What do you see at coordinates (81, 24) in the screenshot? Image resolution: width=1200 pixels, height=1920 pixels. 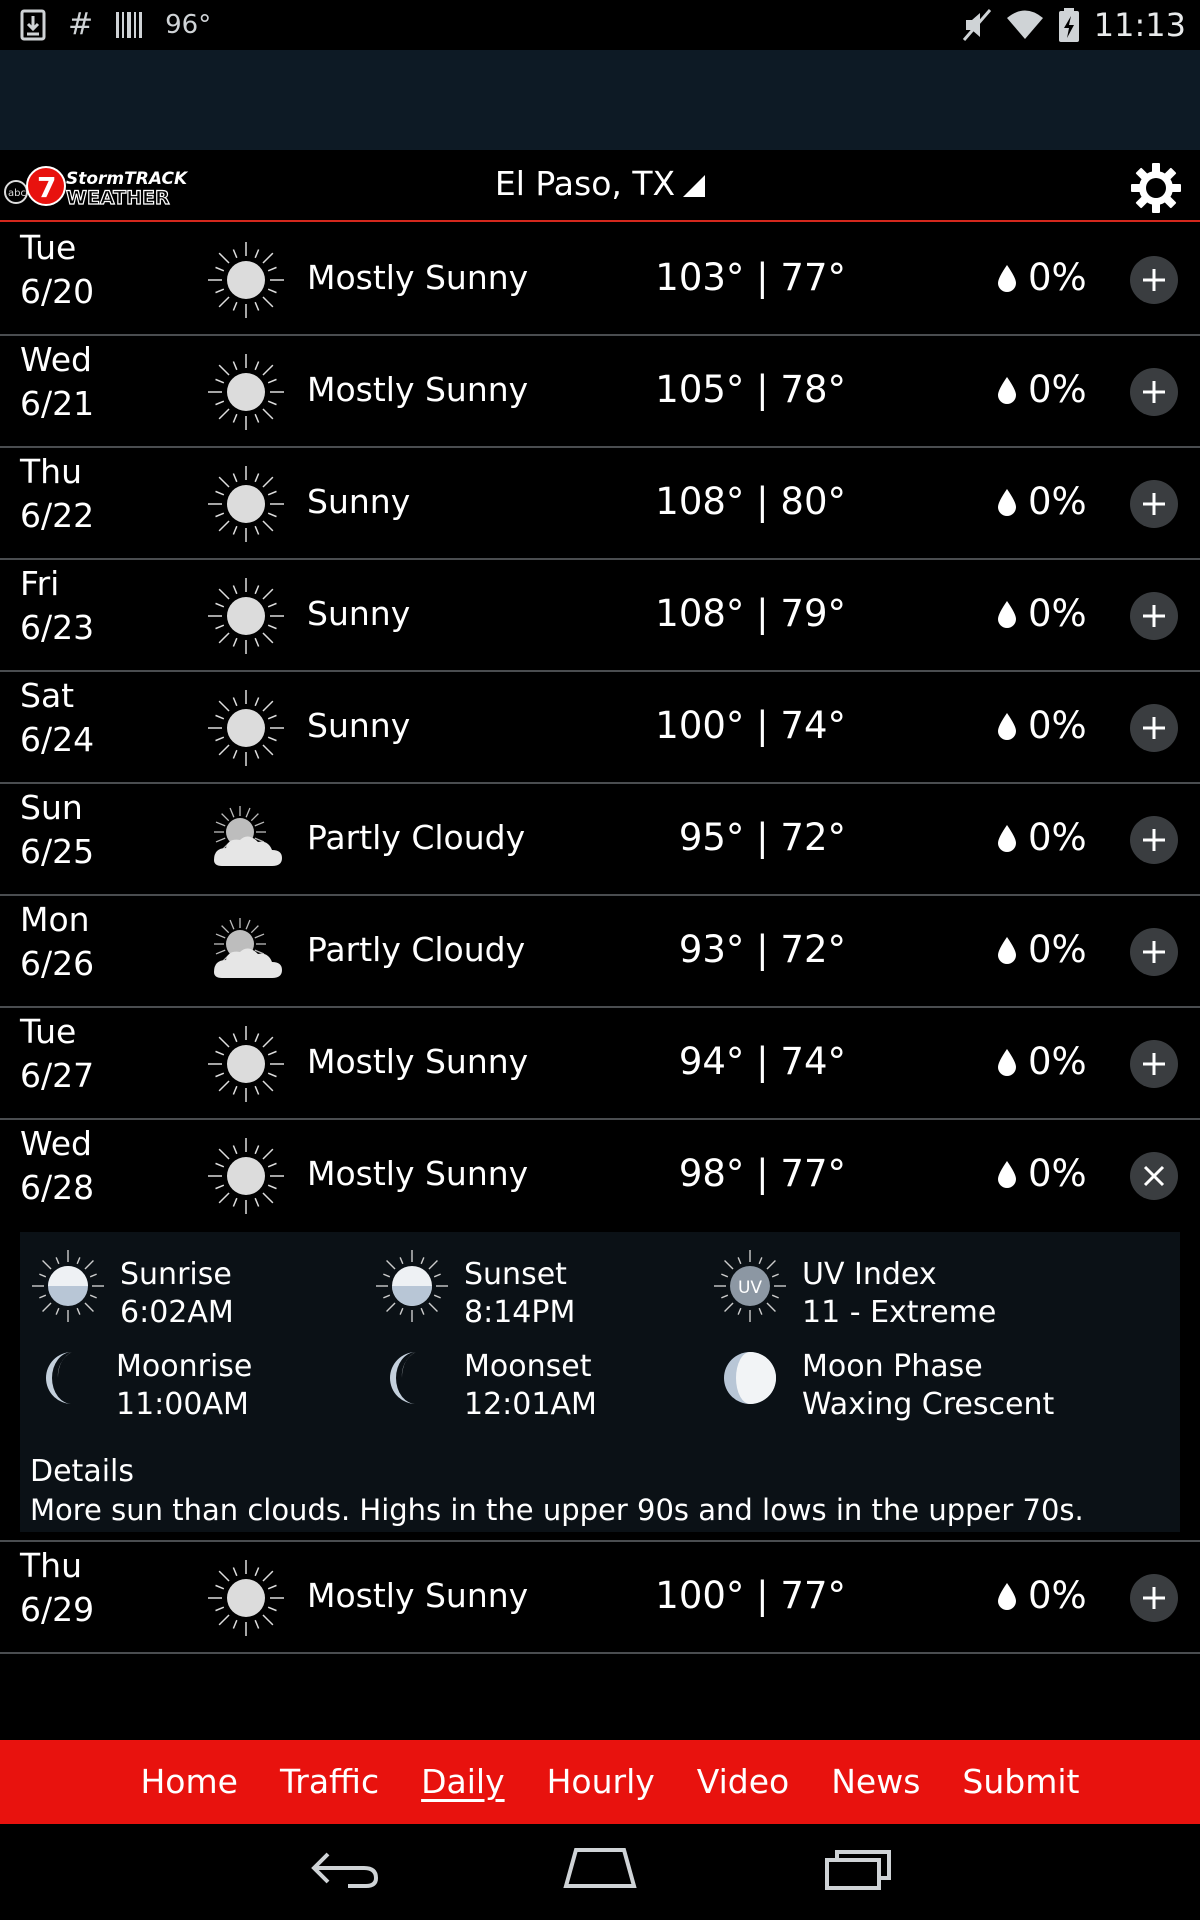 I see `hashtag-icon: #` at bounding box center [81, 24].